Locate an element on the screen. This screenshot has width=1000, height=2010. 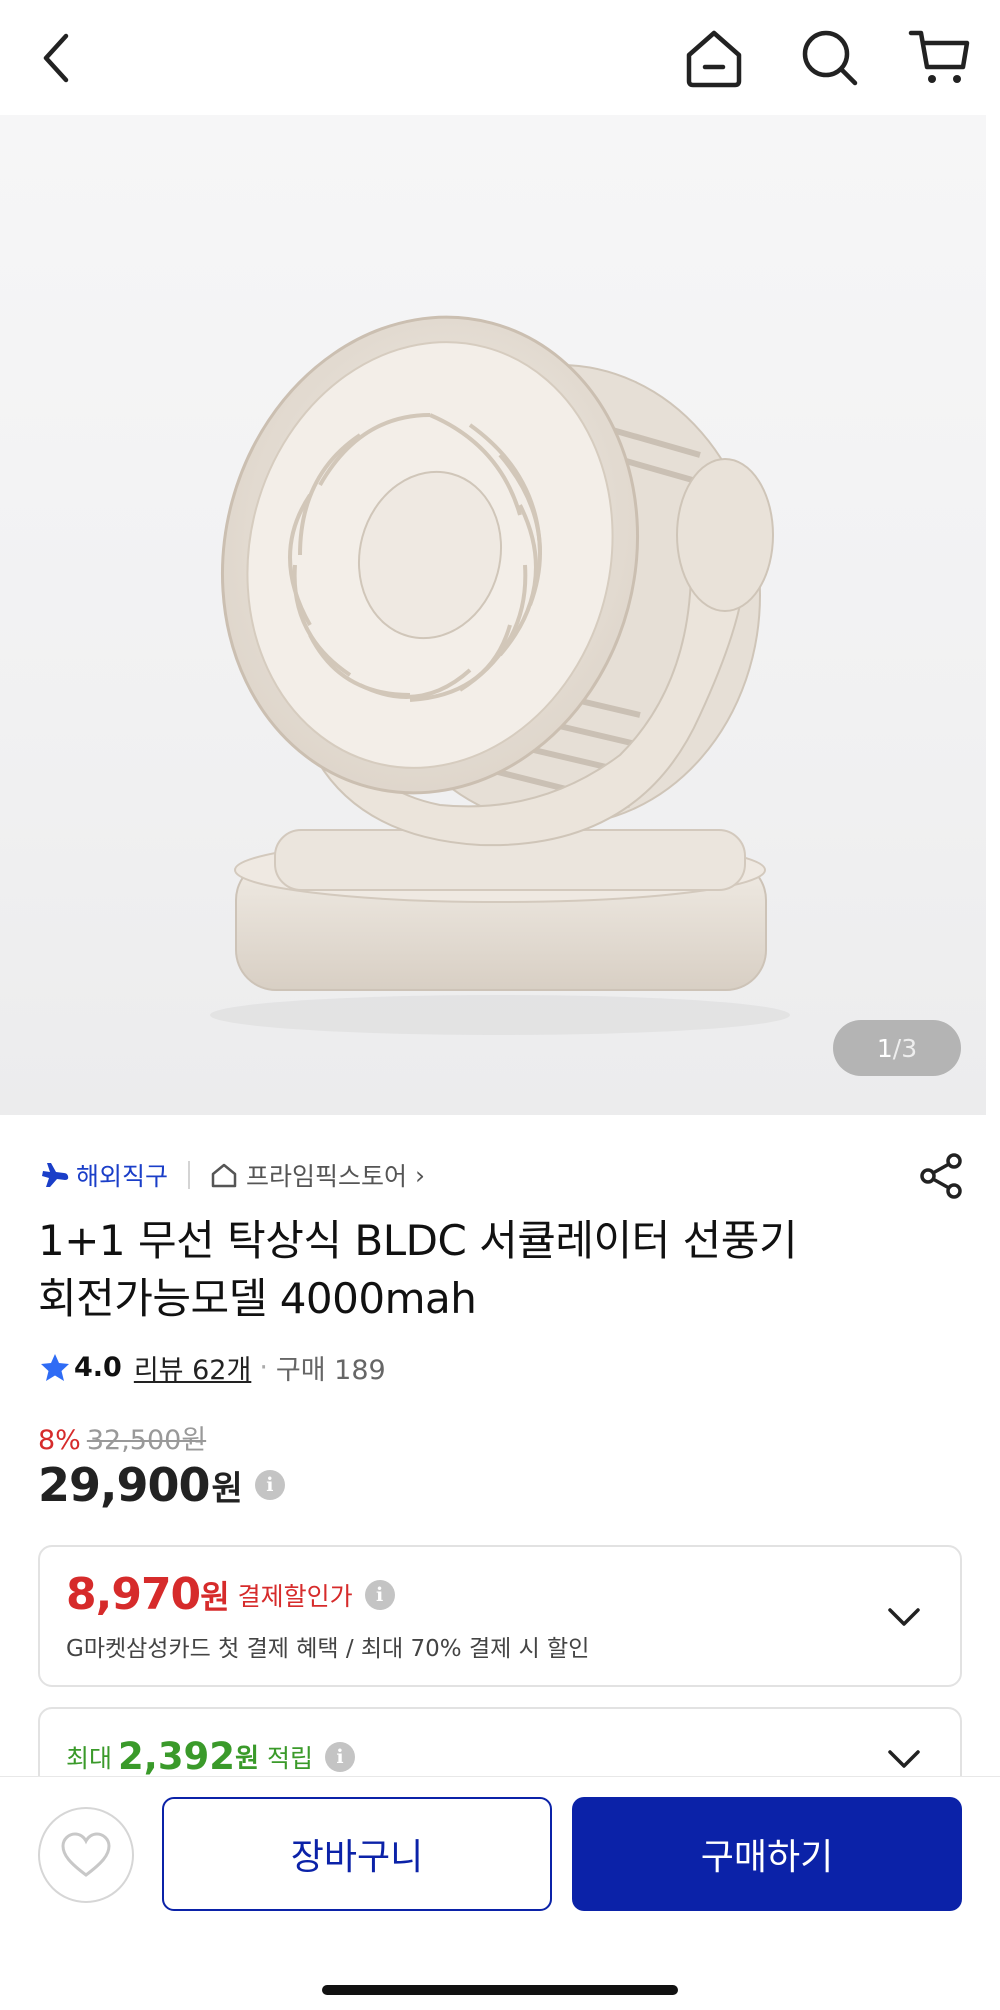
chevron-left-icon is located at coordinates (56, 58).